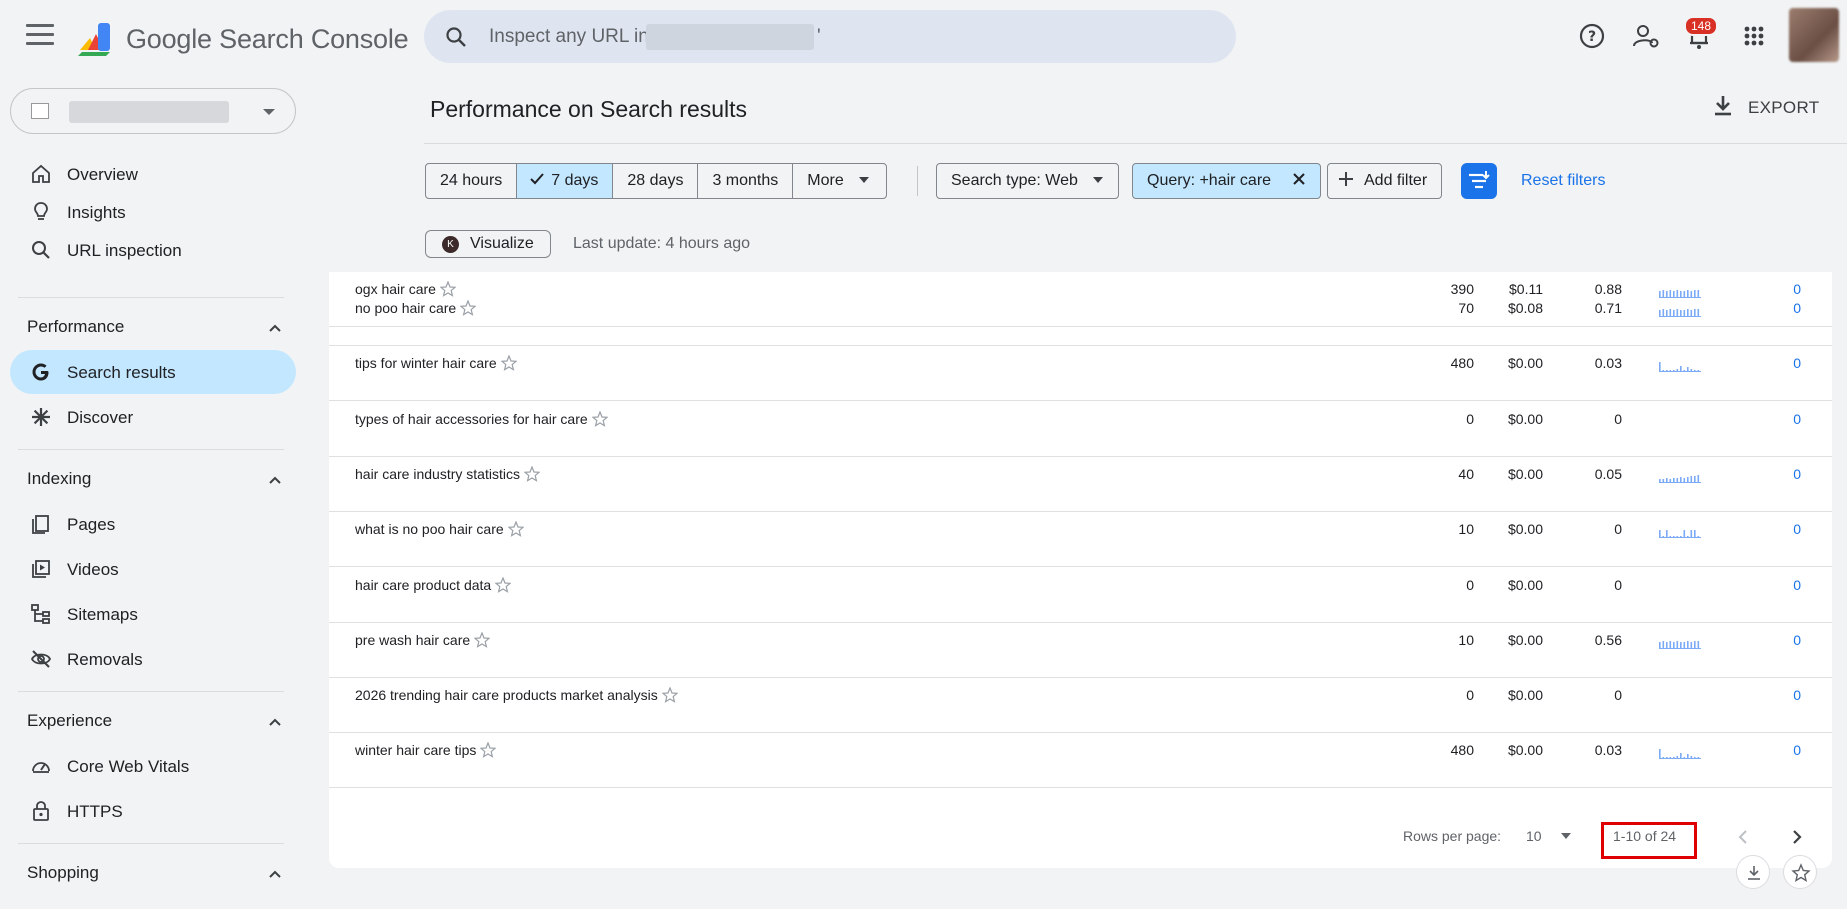 This screenshot has width=1847, height=909. What do you see at coordinates (1080, 760) in the screenshot?
I see `table-row: winter hair care tips 480 $0.00 0.03 0` at bounding box center [1080, 760].